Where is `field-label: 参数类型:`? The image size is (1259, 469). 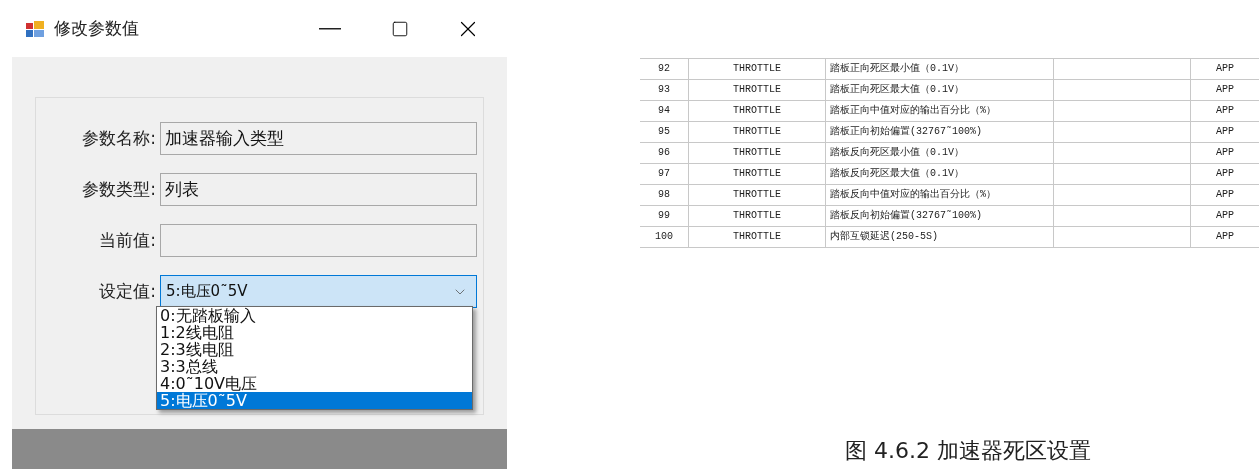 field-label: 参数类型: is located at coordinates (118, 189).